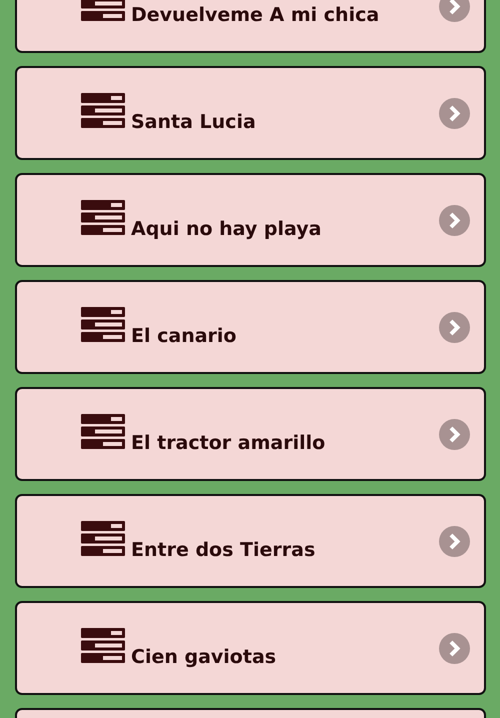 The image size is (500, 718). What do you see at coordinates (203, 656) in the screenshot?
I see `song-title: Cien gaviotas` at bounding box center [203, 656].